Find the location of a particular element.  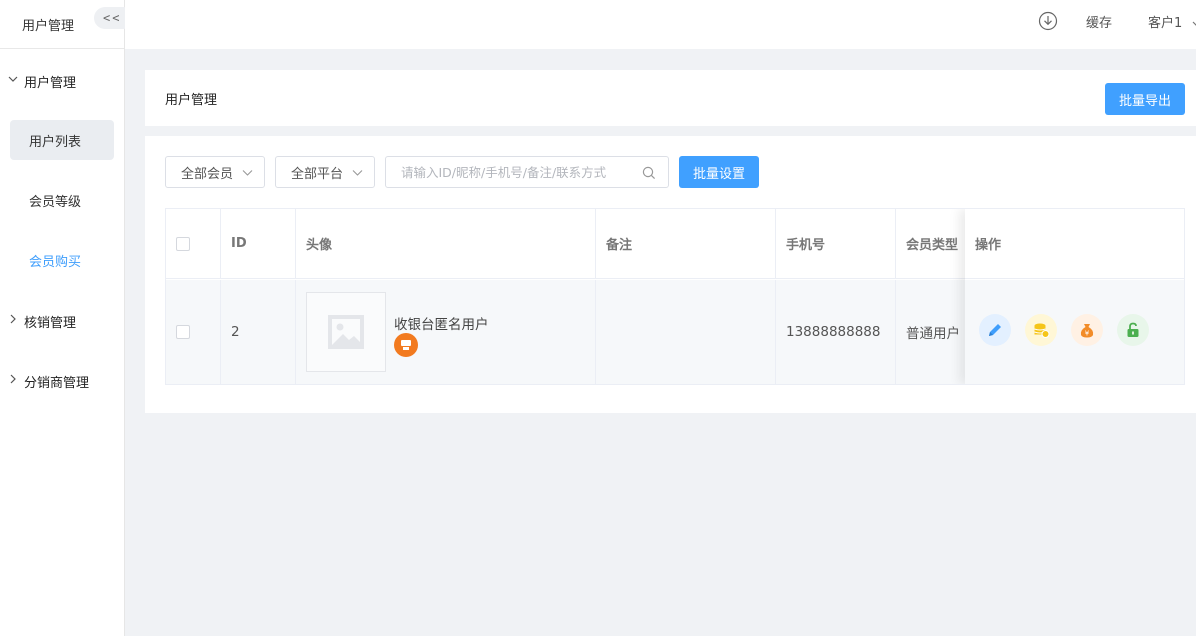

search-box is located at coordinates (527, 172).